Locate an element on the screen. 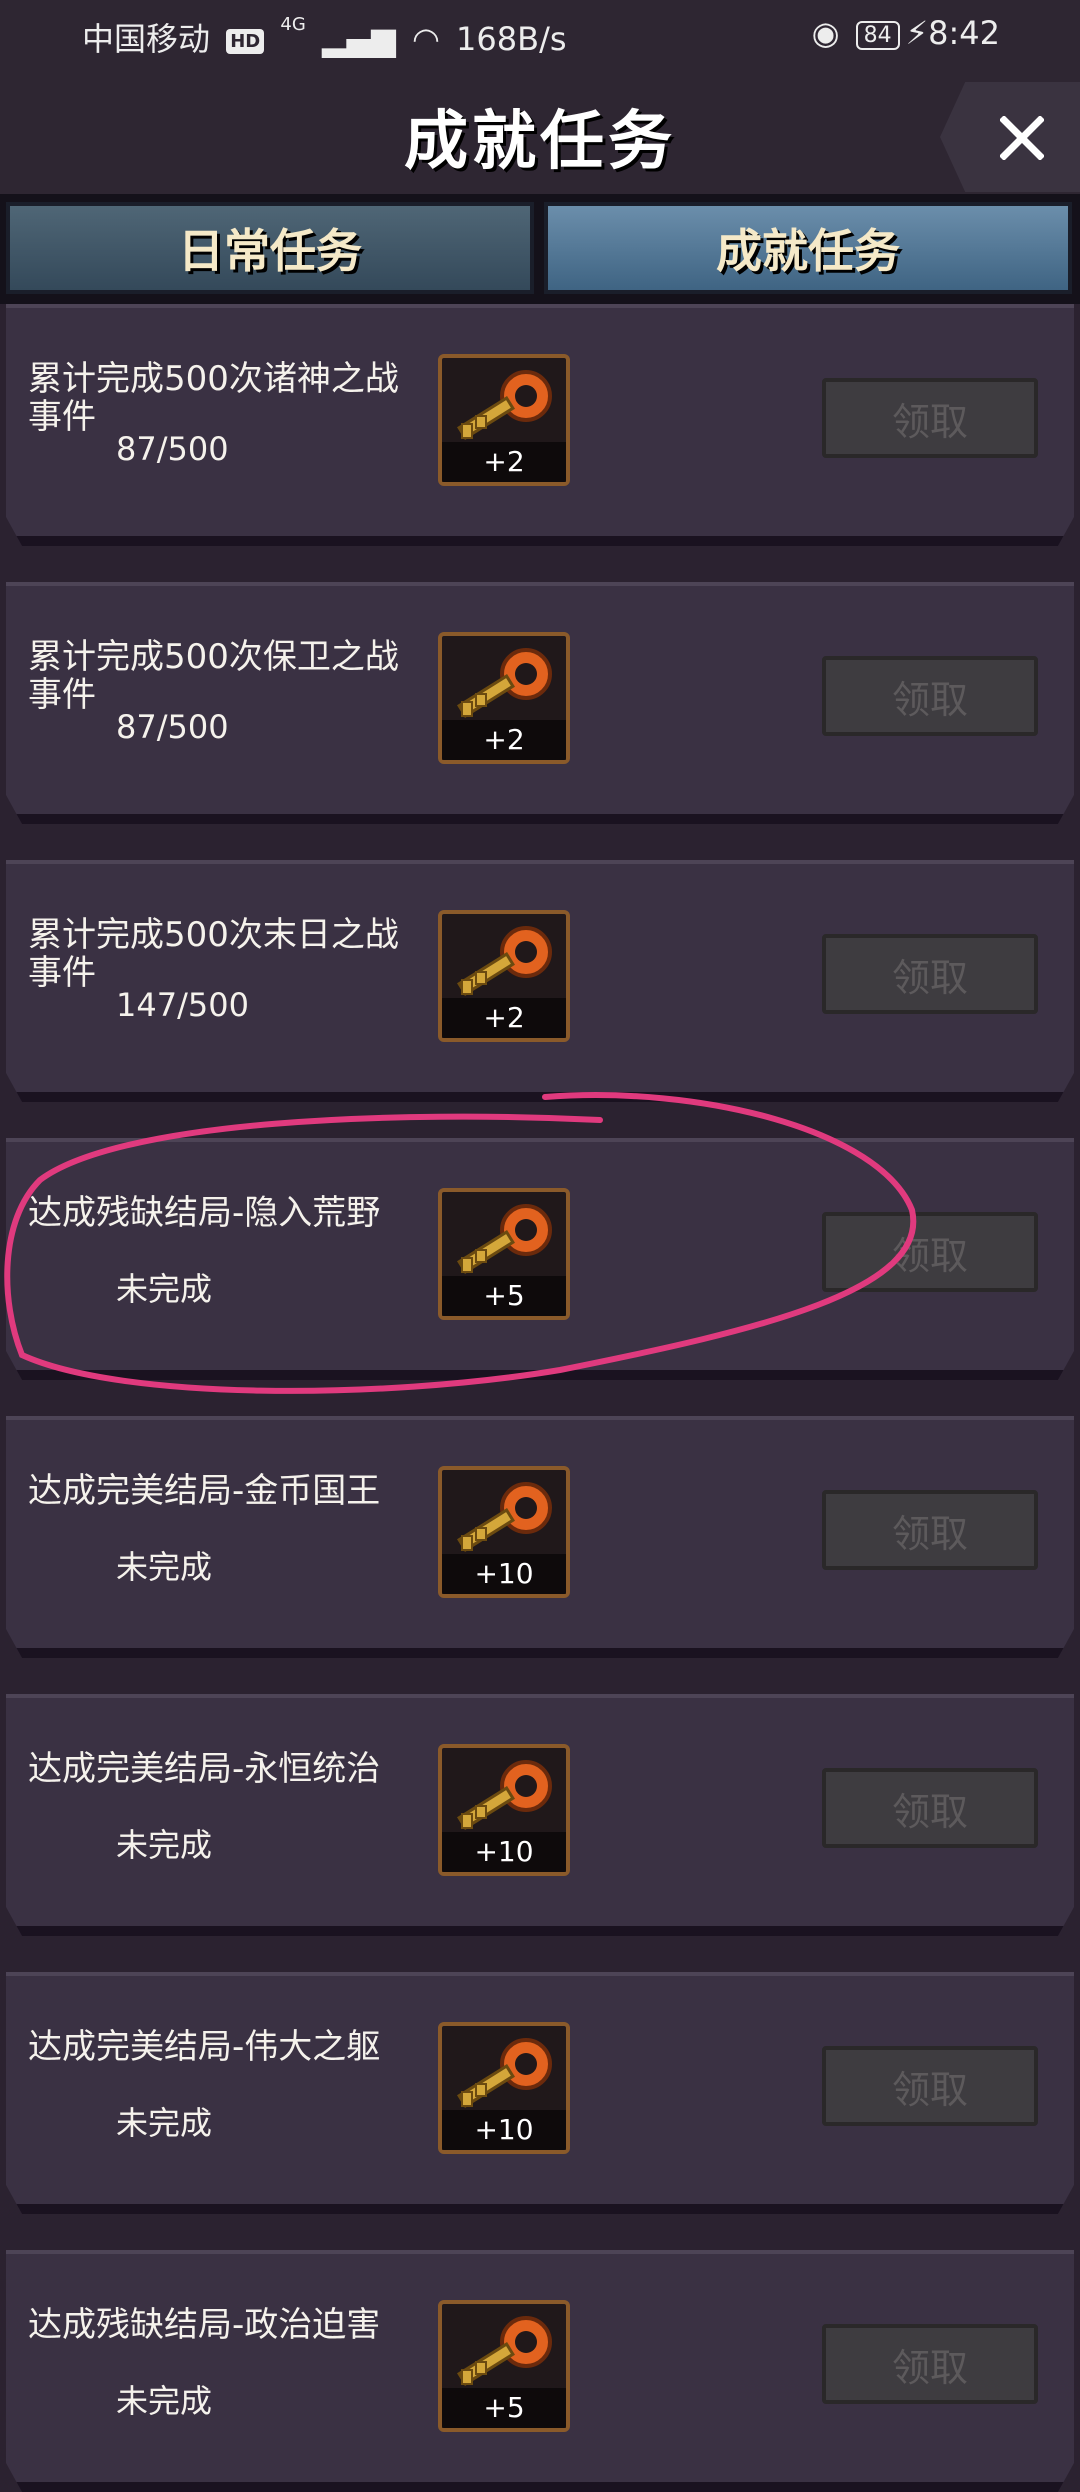 The image size is (1080, 2492). task-progress: 147/500 is located at coordinates (182, 1005).